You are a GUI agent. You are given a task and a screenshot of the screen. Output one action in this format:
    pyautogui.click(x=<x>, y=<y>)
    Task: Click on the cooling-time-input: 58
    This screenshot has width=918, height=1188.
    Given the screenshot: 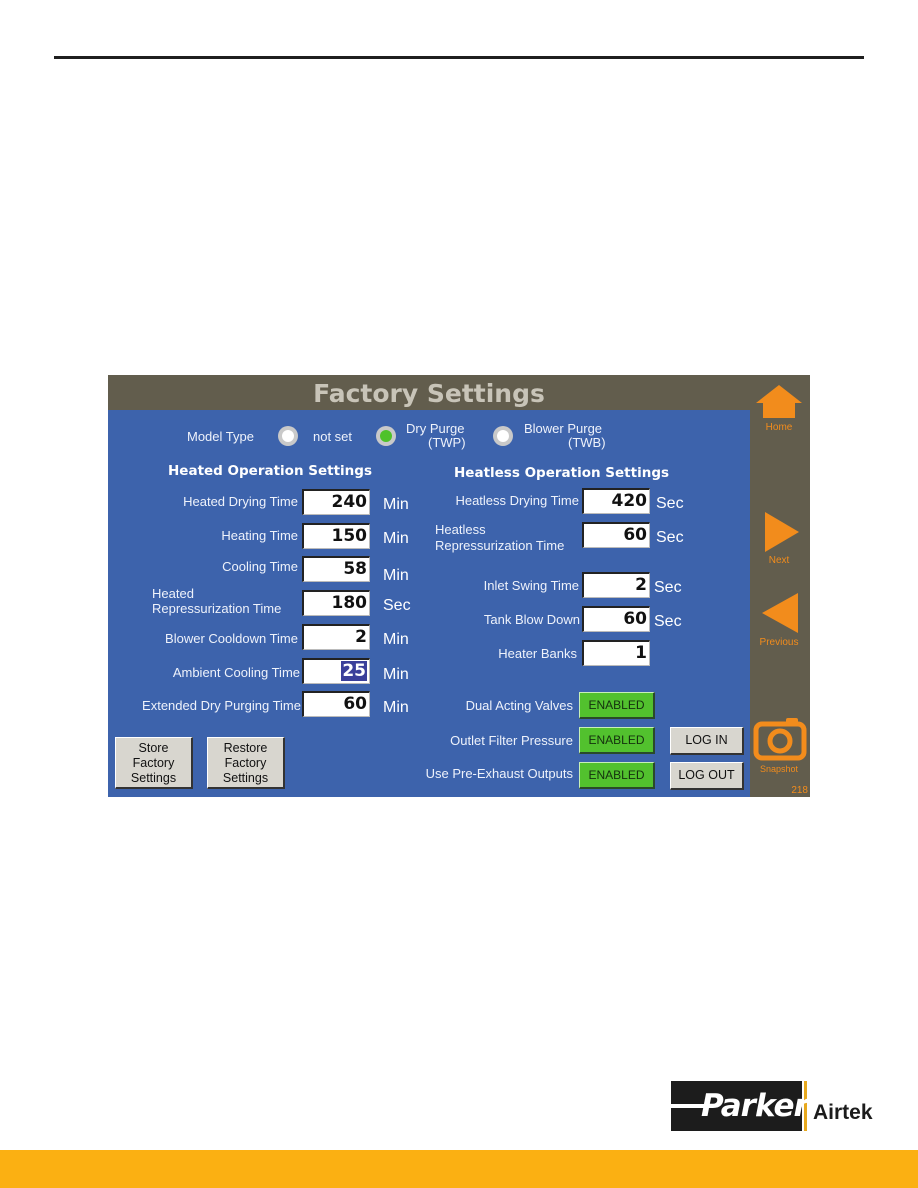 What is the action you would take?
    pyautogui.click(x=336, y=569)
    